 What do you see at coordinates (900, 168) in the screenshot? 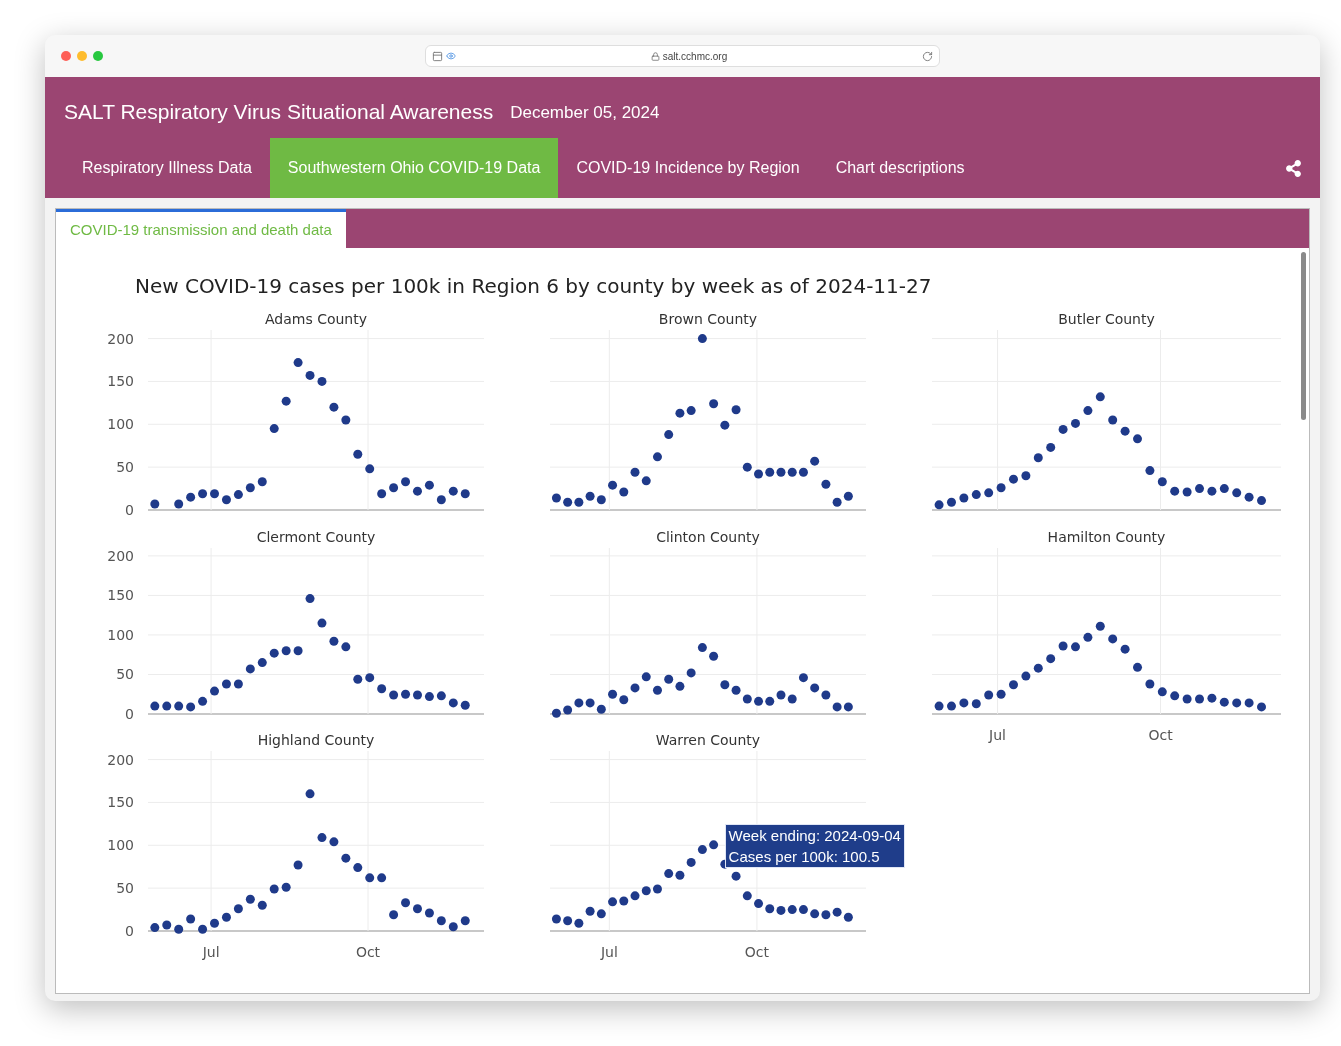
I see `nav-tab: Chart descriptions` at bounding box center [900, 168].